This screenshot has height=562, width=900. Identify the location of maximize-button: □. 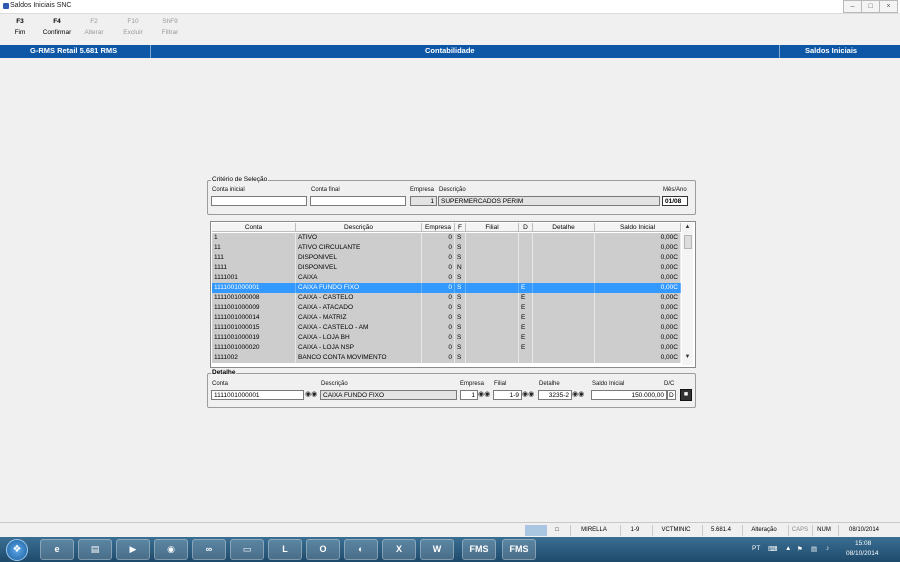
(870, 6).